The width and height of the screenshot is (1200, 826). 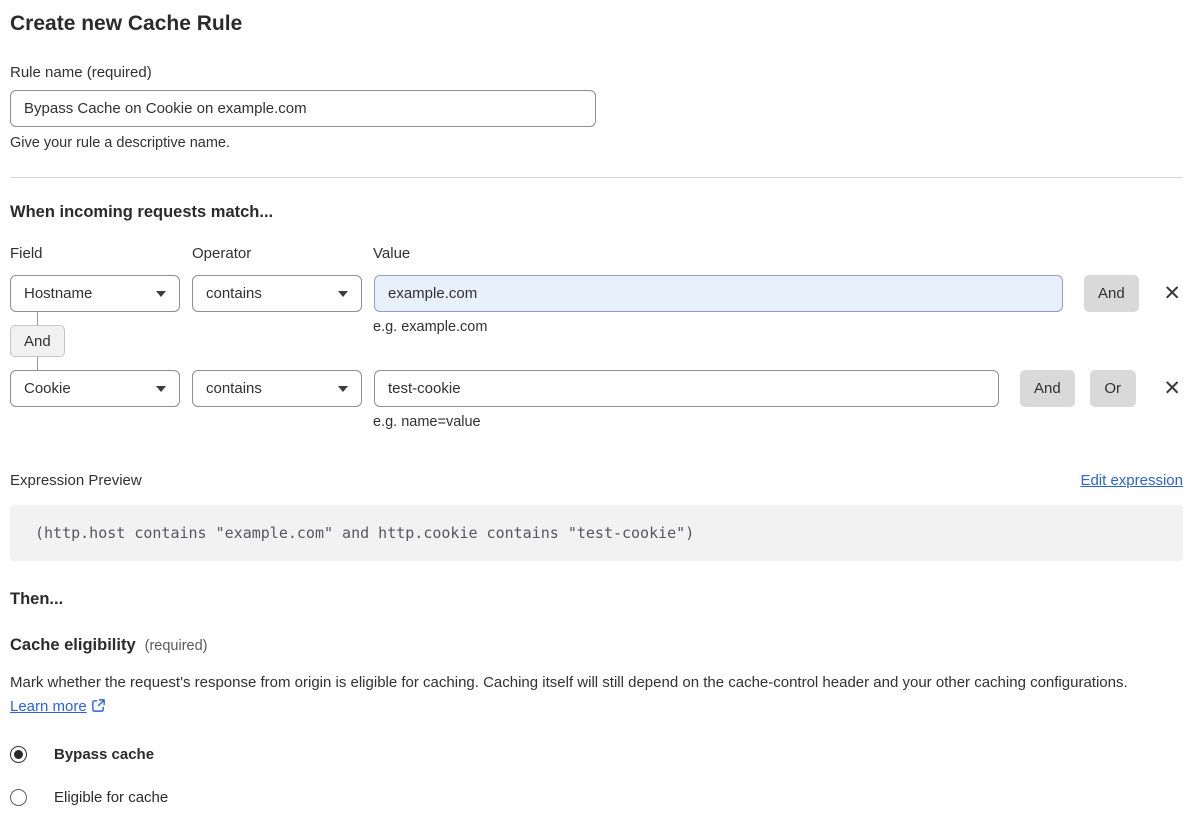 I want to click on field-select-row2-value: Cookie, so click(x=47, y=388).